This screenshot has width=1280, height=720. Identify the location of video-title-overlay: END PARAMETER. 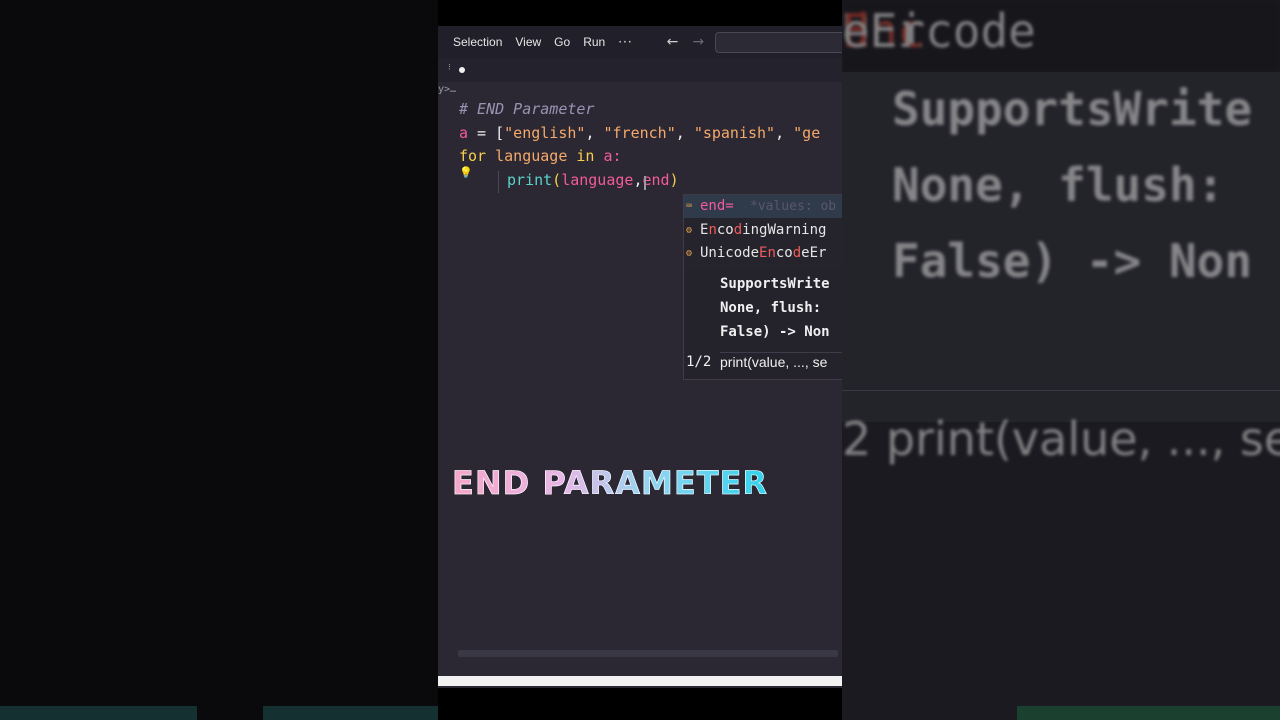
(610, 483).